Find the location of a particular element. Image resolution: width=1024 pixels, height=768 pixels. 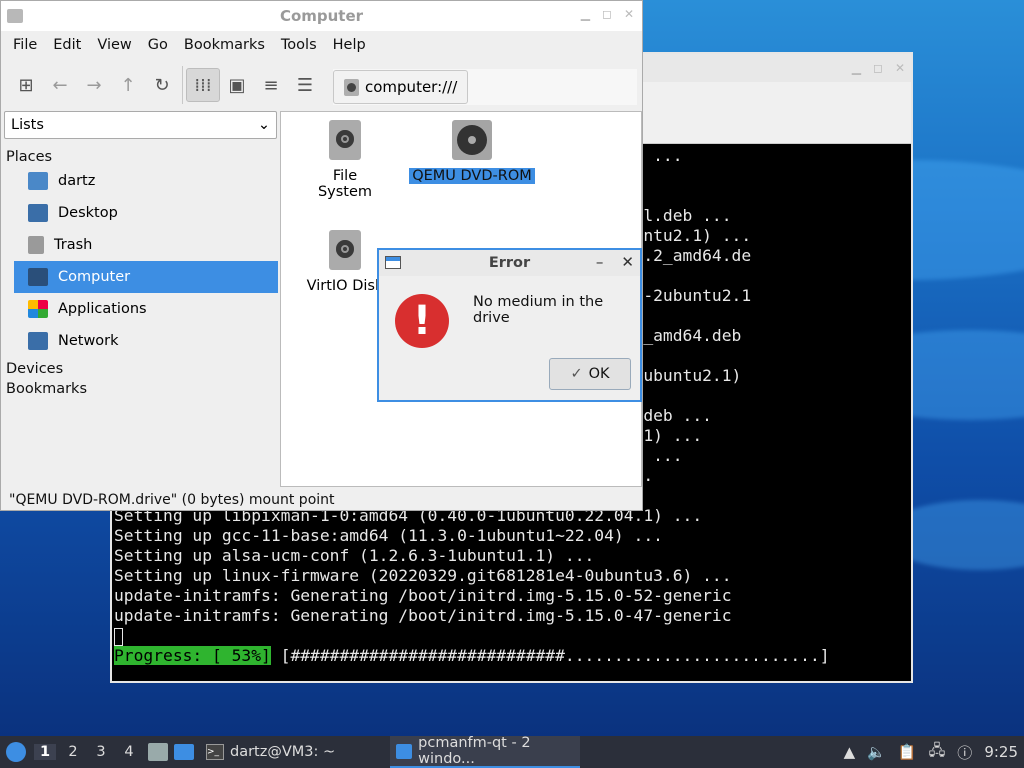

file-manager-launcher-icon is located at coordinates (158, 752).